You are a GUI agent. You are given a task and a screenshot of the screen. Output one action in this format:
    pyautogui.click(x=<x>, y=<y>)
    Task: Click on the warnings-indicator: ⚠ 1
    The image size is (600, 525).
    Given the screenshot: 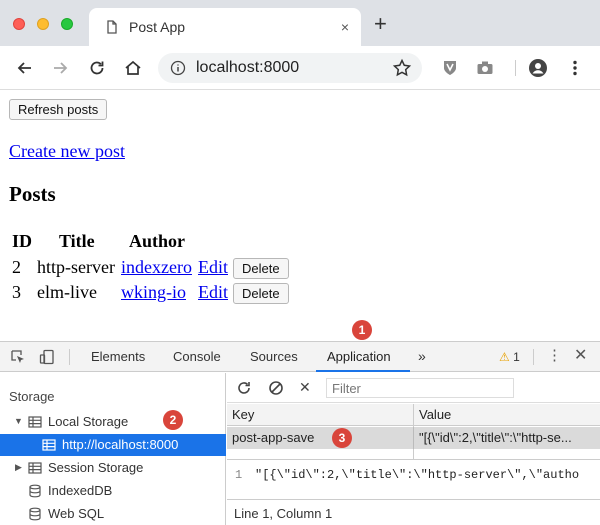 What is the action you would take?
    pyautogui.click(x=509, y=357)
    